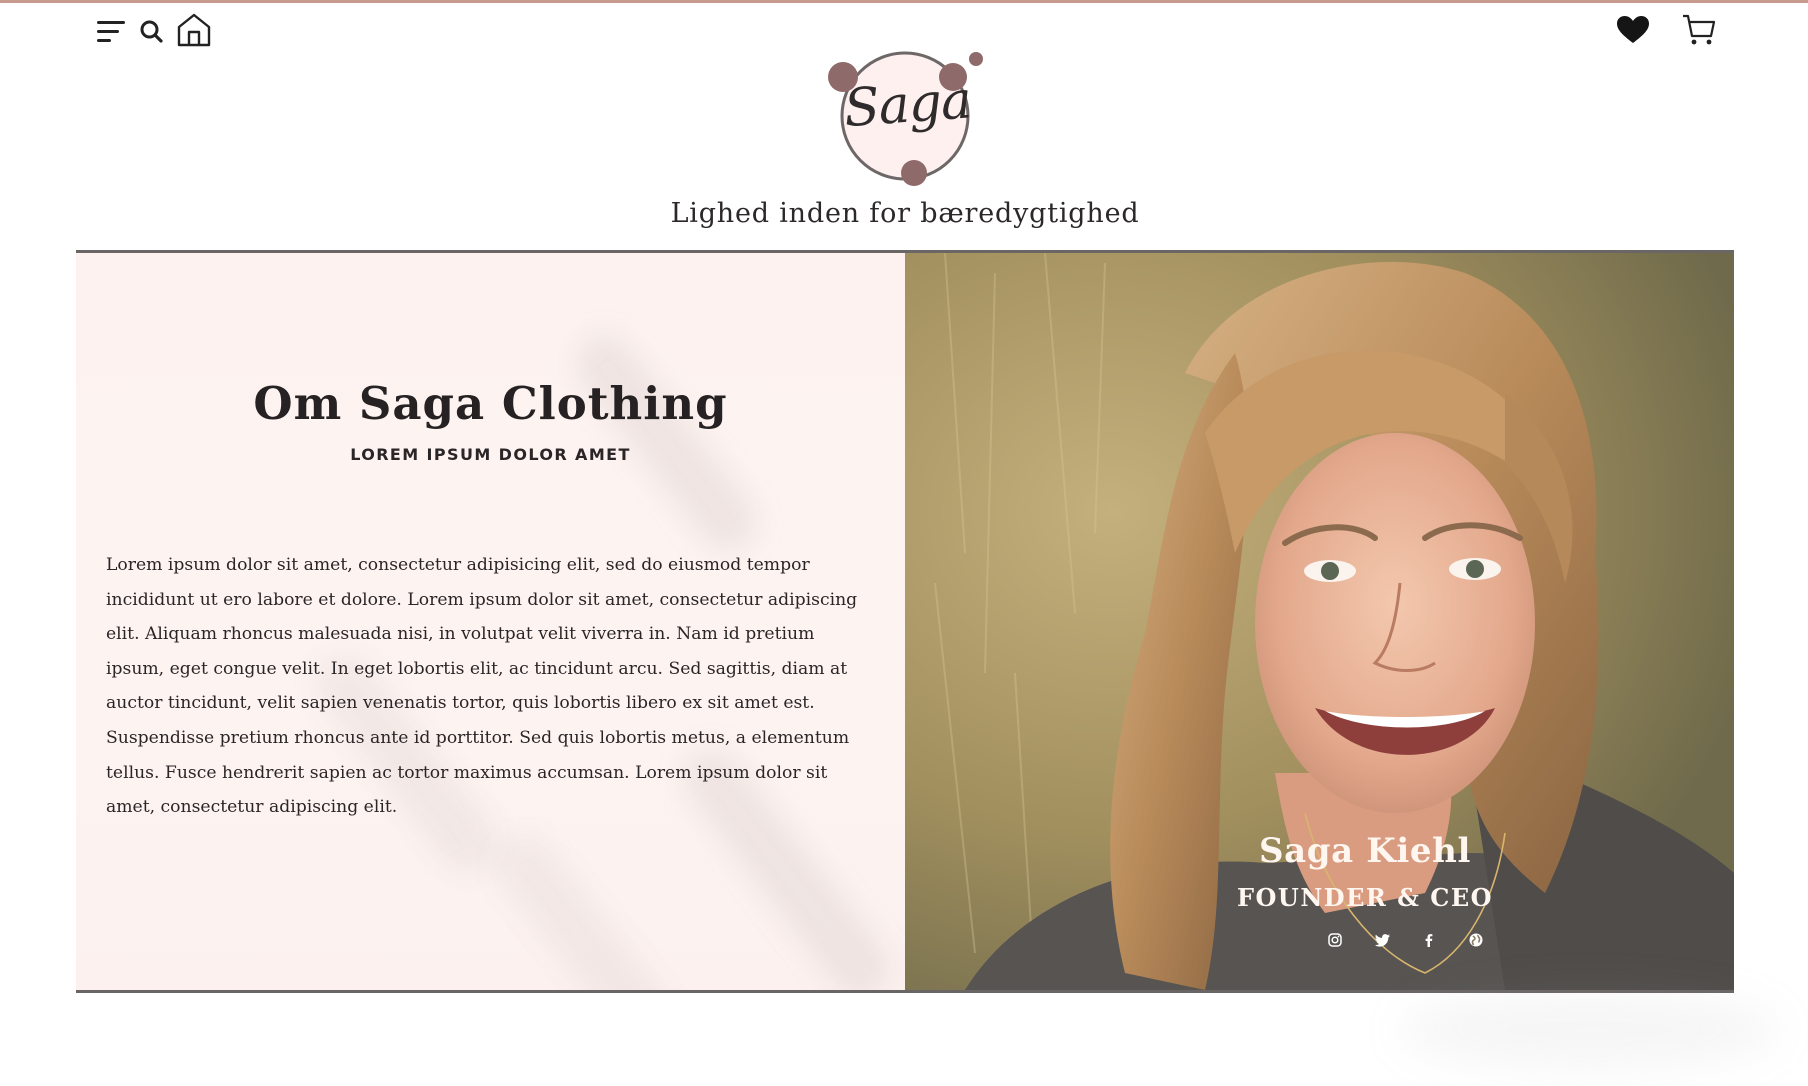  I want to click on twitter-icon, so click(1385, 942).